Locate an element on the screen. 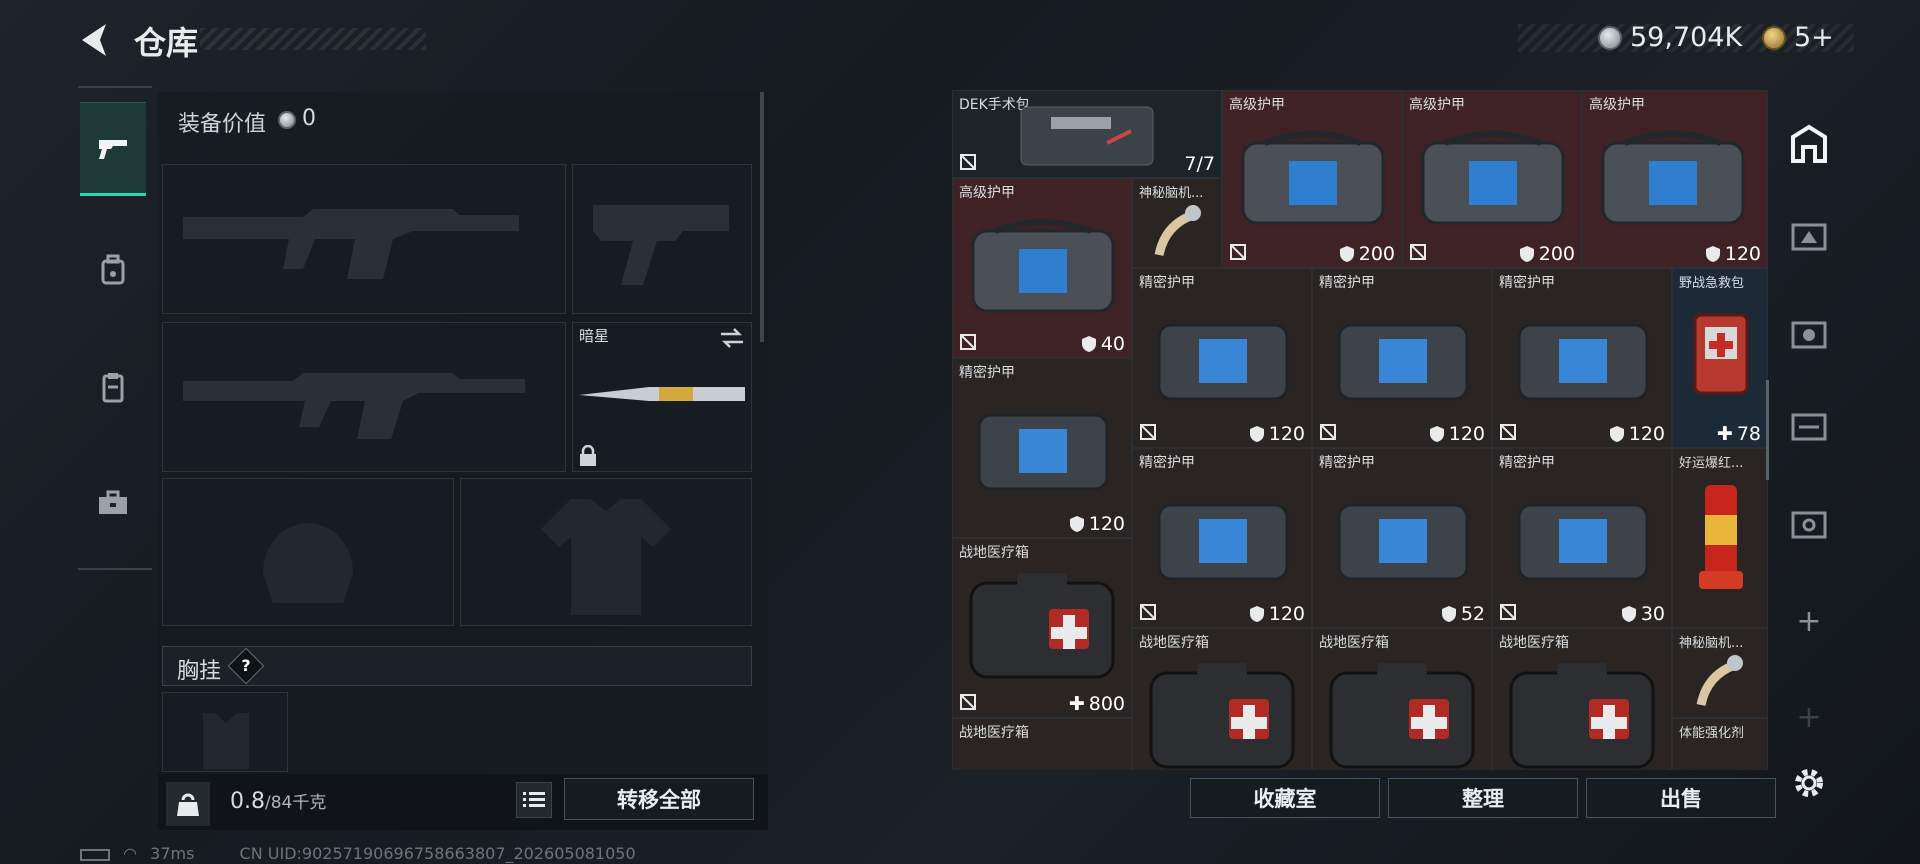 The width and height of the screenshot is (1920, 864). item-field-first-aid: 野战急救包 ✚ 78 is located at coordinates (1720, 358).